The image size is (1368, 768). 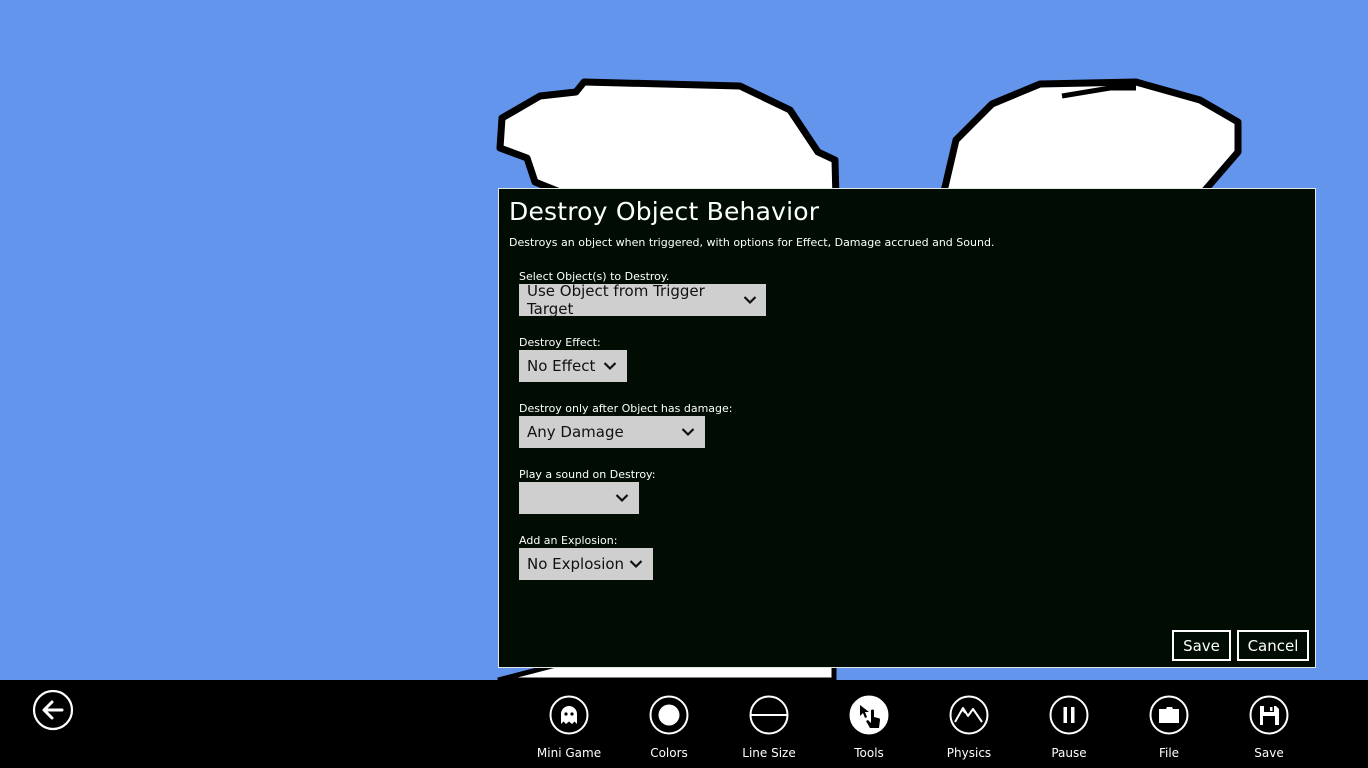 What do you see at coordinates (576, 564) in the screenshot?
I see `explosion-value: No Explosion` at bounding box center [576, 564].